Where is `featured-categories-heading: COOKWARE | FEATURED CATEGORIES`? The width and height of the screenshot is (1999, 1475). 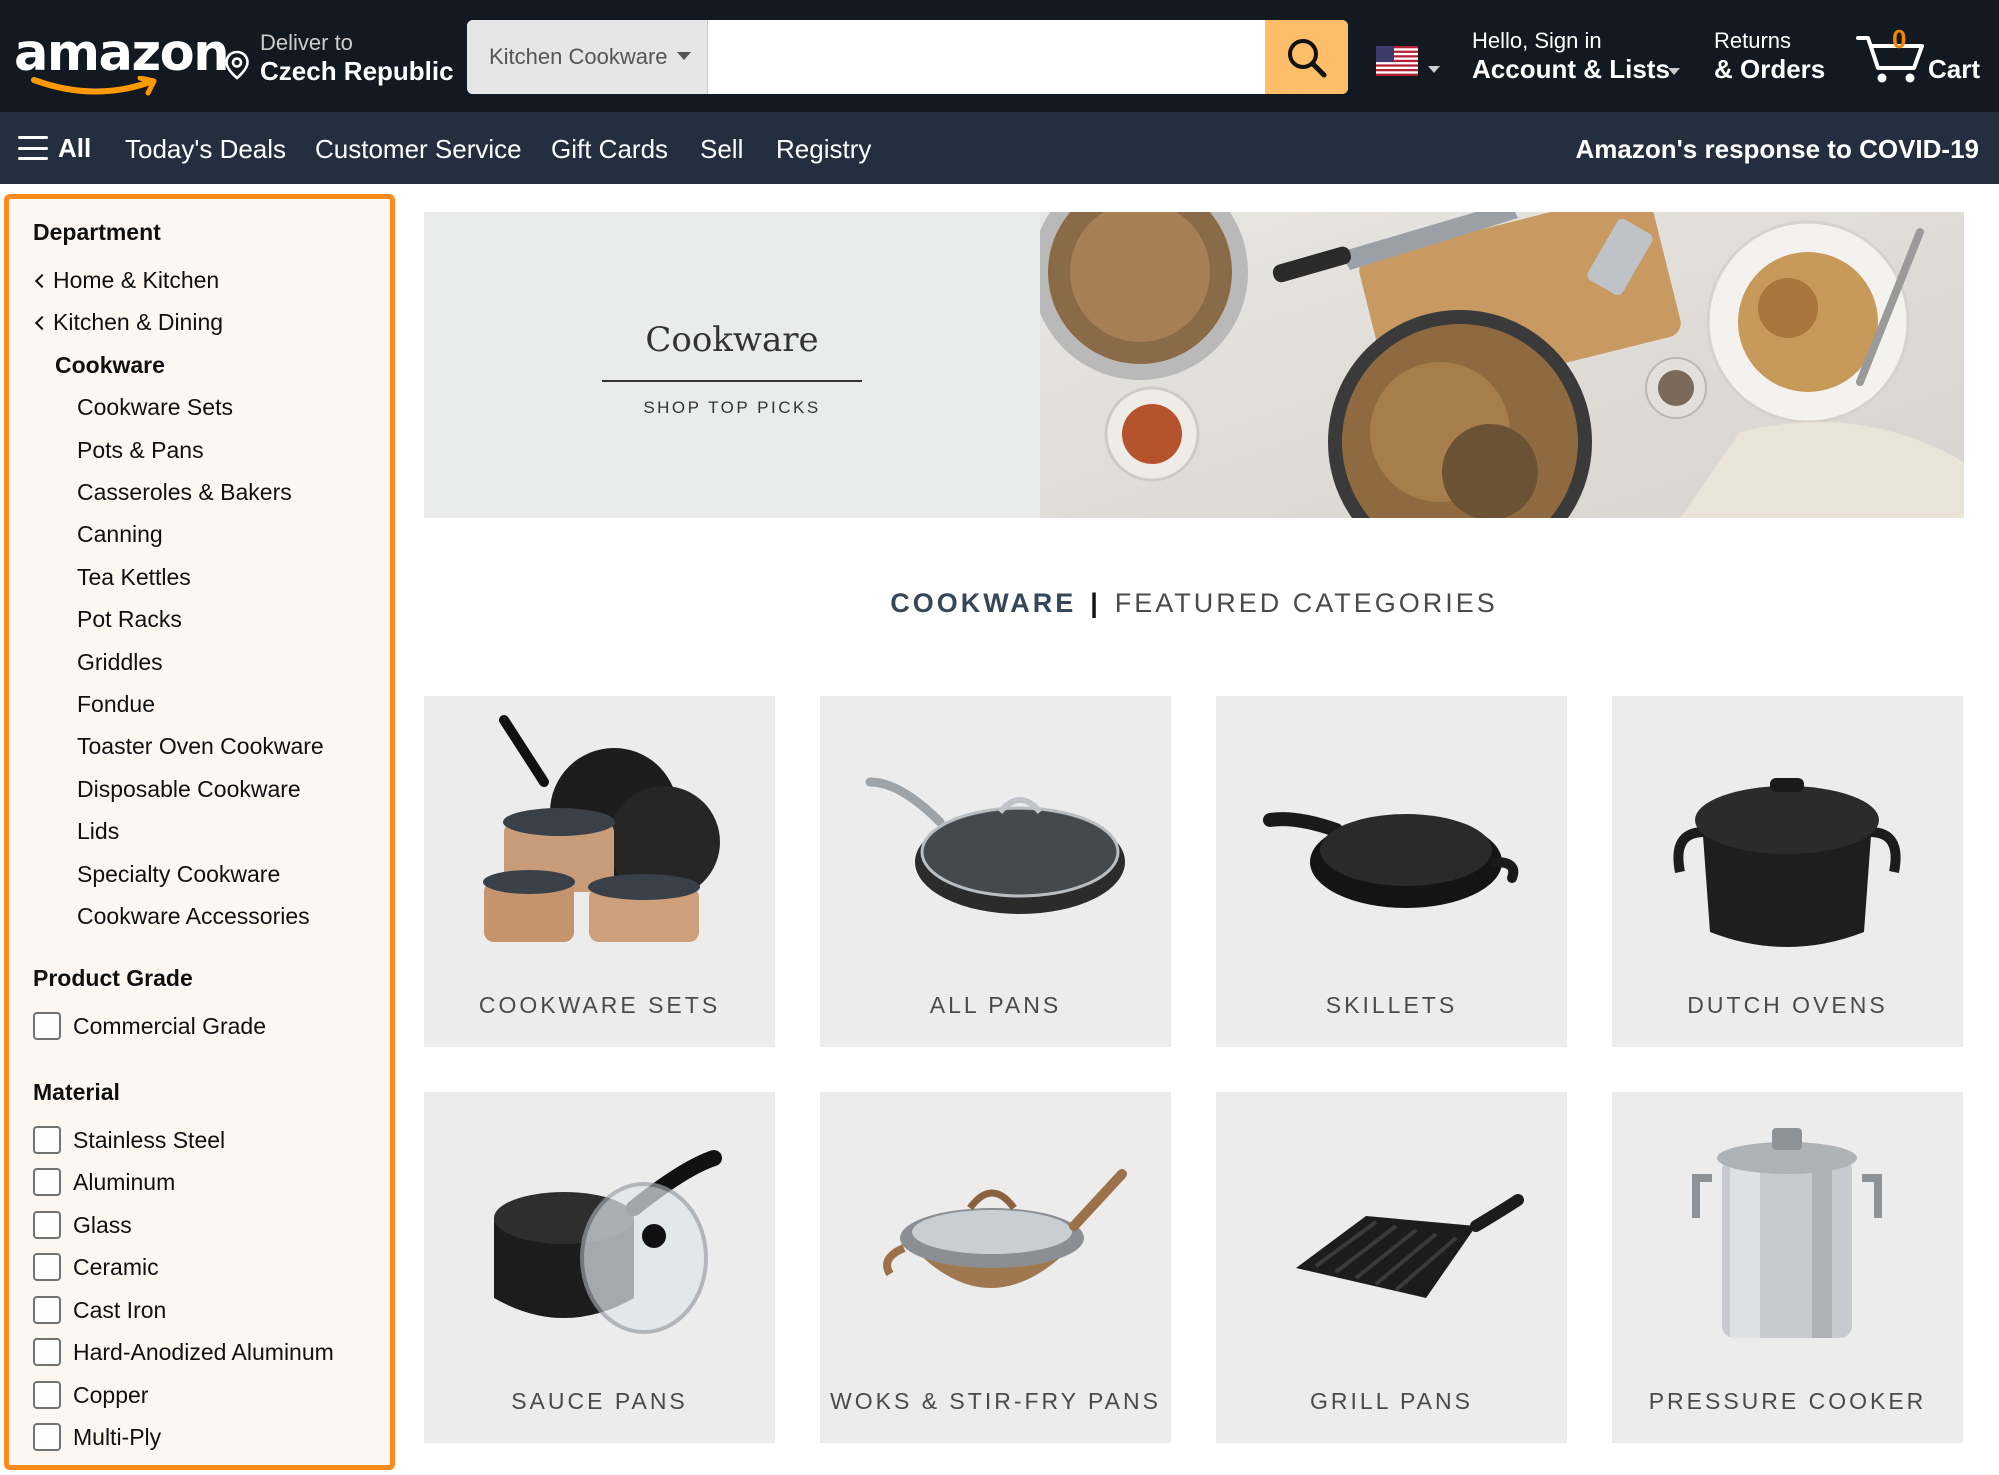 featured-categories-heading: COOKWARE | FEATURED CATEGORIES is located at coordinates (1194, 603).